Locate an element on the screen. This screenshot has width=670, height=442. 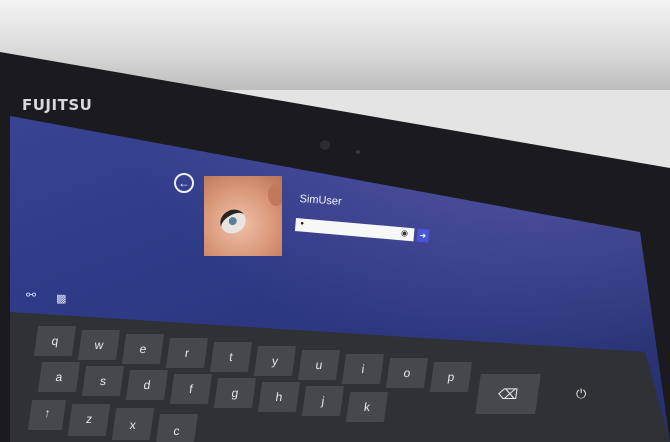
key-s: s is located at coordinates (103, 381).